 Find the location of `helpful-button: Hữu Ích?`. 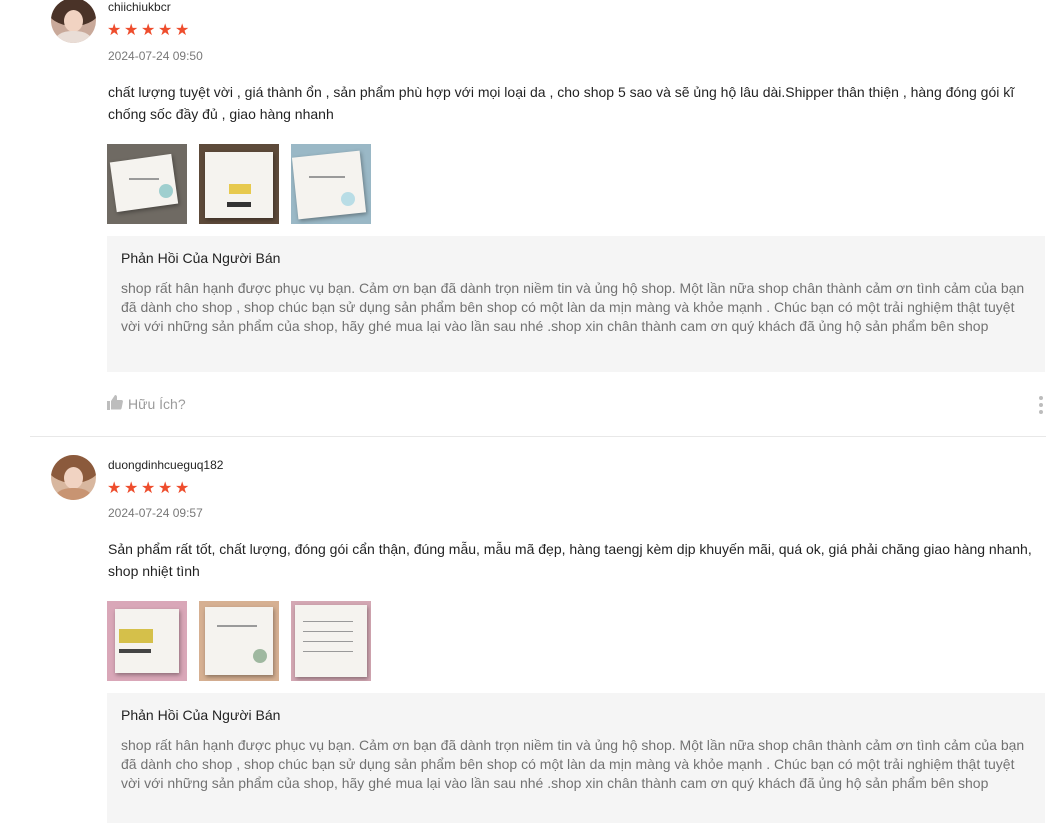

helpful-button: Hữu Ích? is located at coordinates (146, 404).